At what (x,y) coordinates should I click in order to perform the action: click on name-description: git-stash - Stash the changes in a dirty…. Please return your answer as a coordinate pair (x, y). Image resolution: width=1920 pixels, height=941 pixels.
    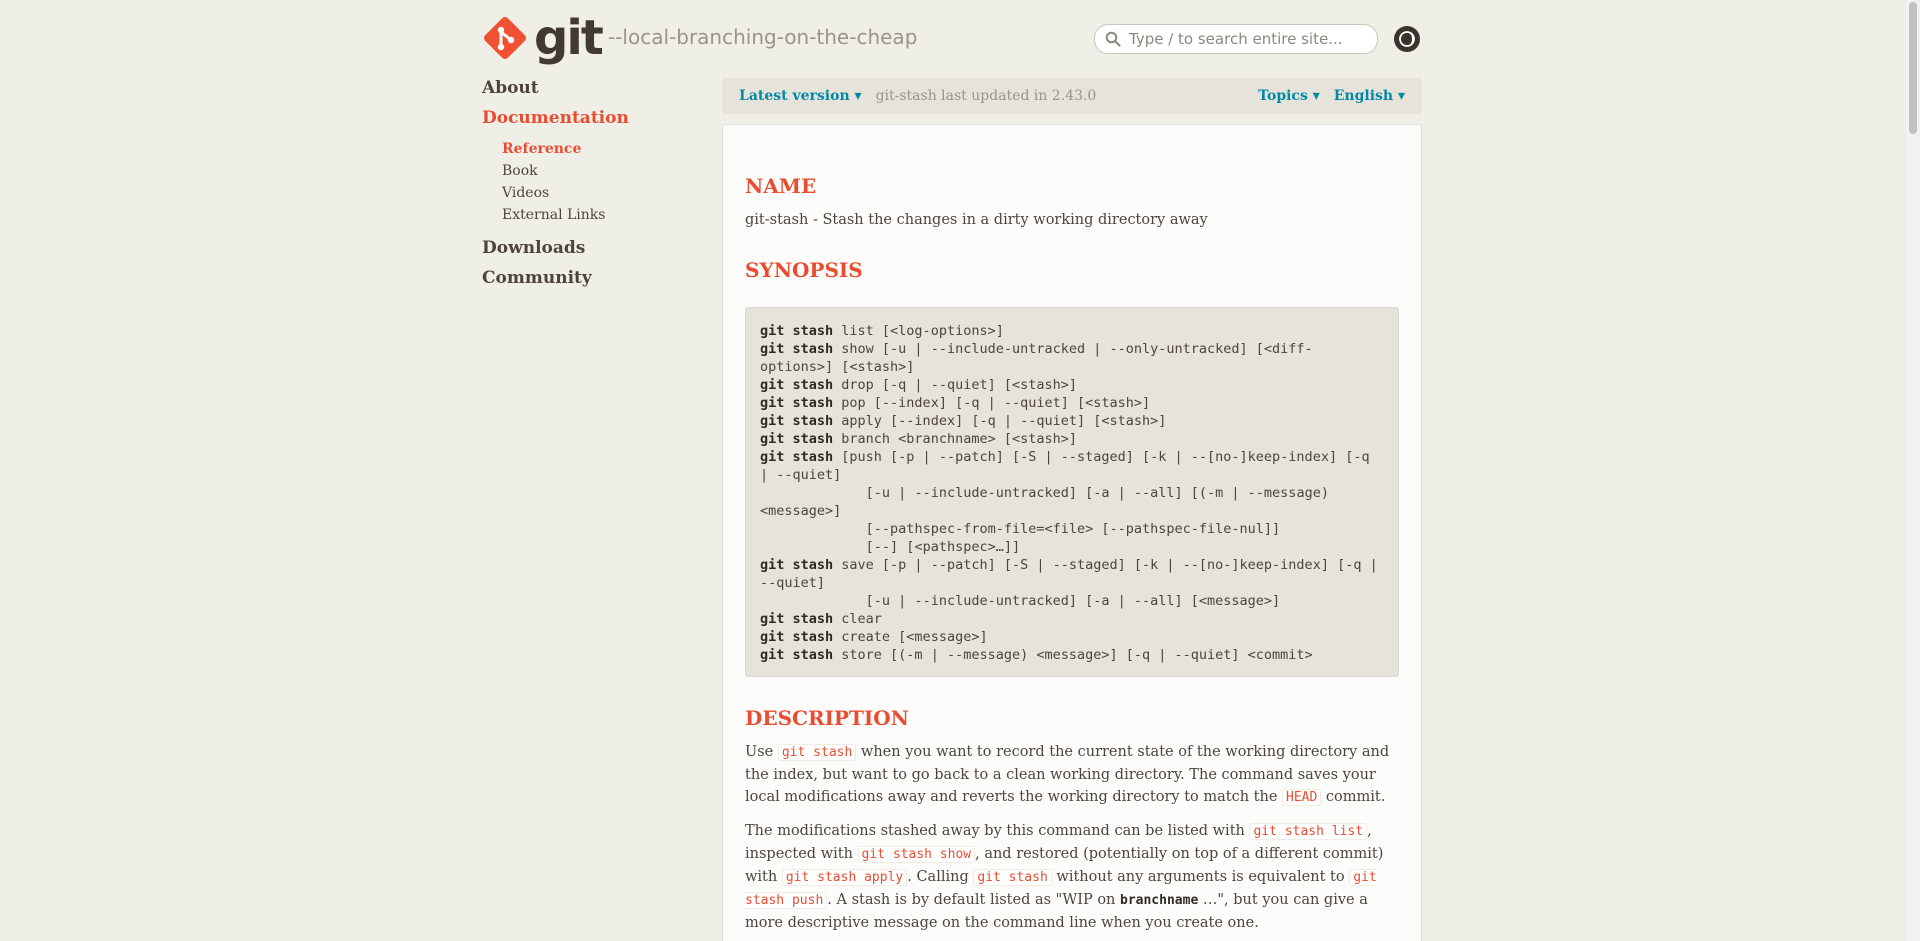
    Looking at the image, I should click on (976, 220).